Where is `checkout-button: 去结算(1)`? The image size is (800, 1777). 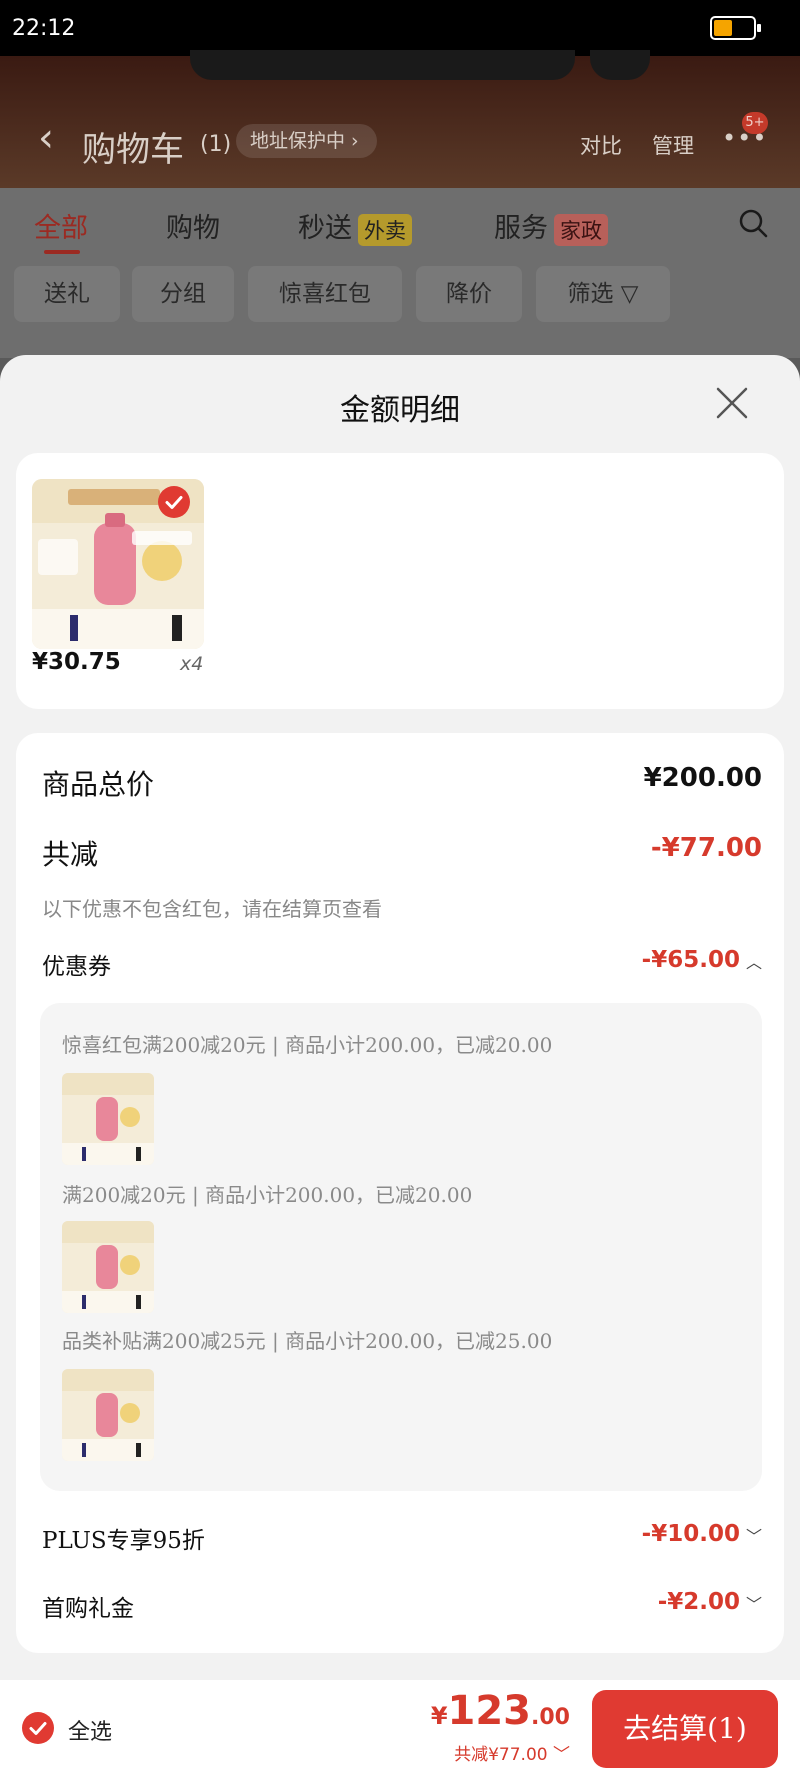 checkout-button: 去结算(1) is located at coordinates (685, 1729).